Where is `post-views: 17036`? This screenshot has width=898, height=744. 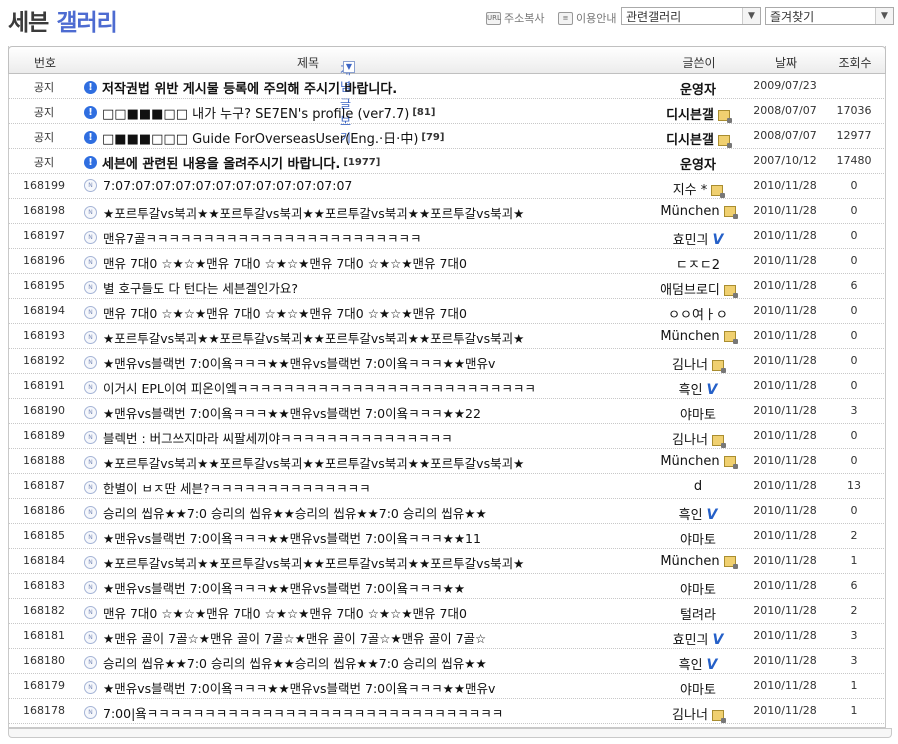 post-views: 17036 is located at coordinates (854, 110).